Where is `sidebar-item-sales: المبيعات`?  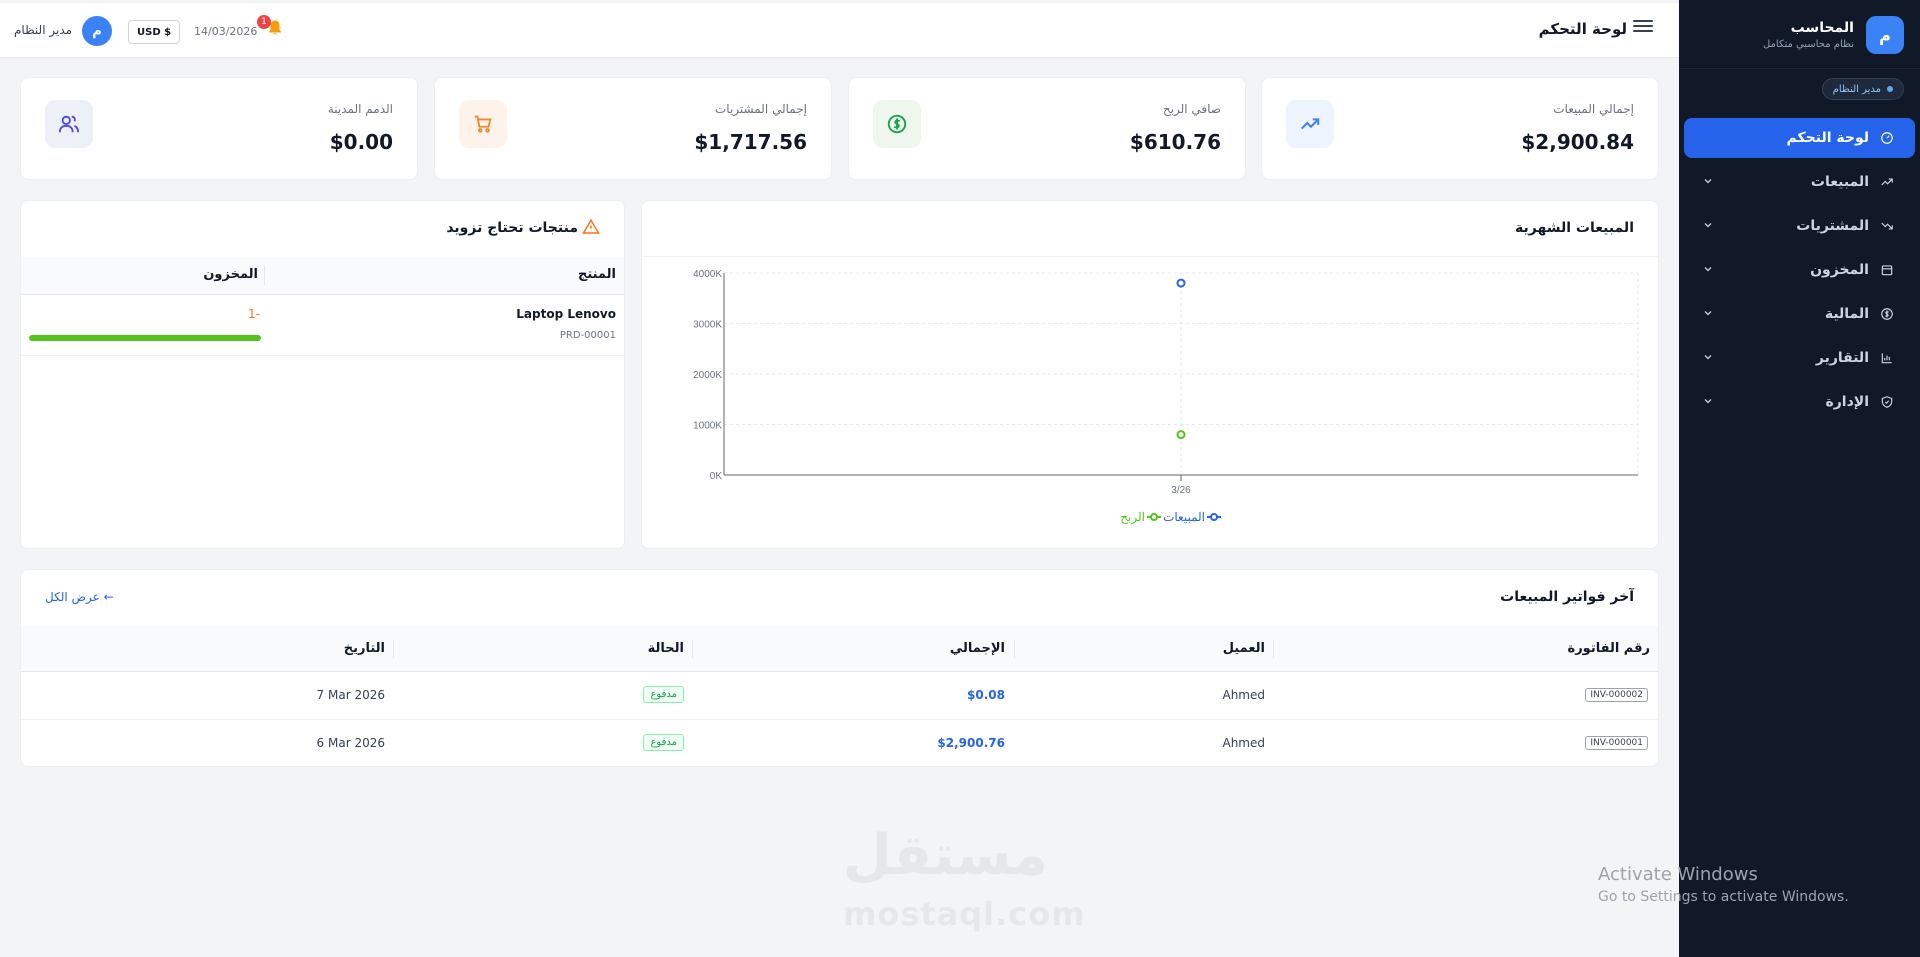 sidebar-item-sales: المبيعات is located at coordinates (1799, 182).